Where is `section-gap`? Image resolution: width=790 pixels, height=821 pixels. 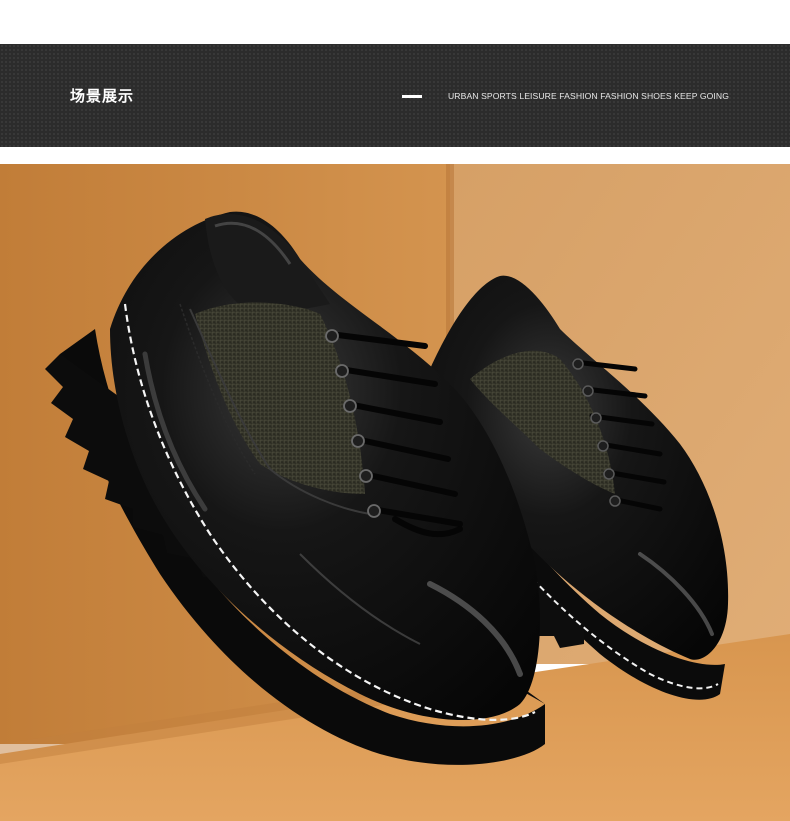
section-gap is located at coordinates (395, 155).